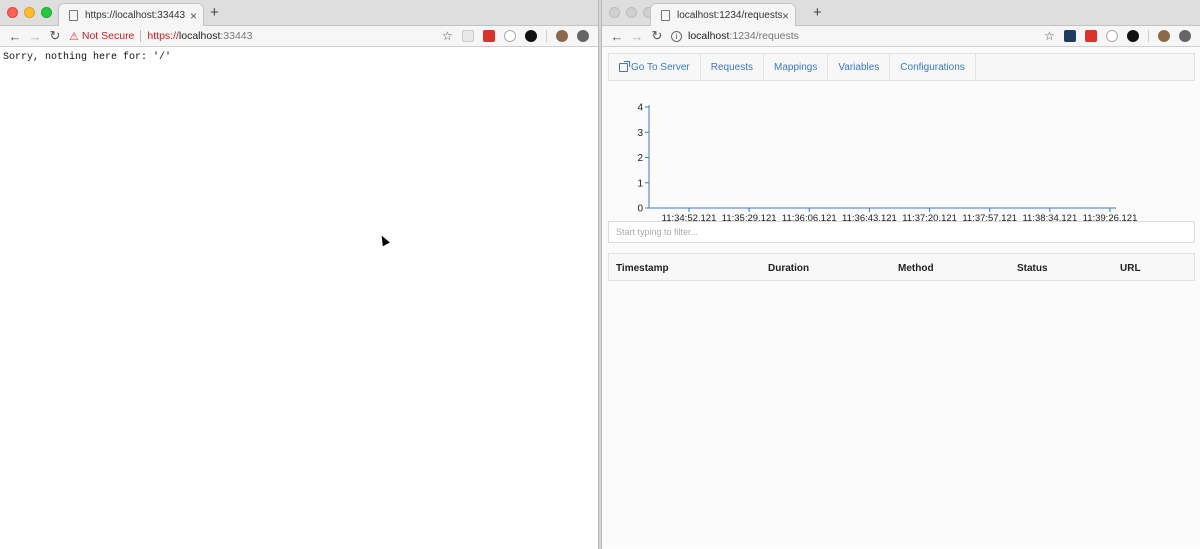  What do you see at coordinates (732, 67) in the screenshot?
I see `nav-requests: Requests` at bounding box center [732, 67].